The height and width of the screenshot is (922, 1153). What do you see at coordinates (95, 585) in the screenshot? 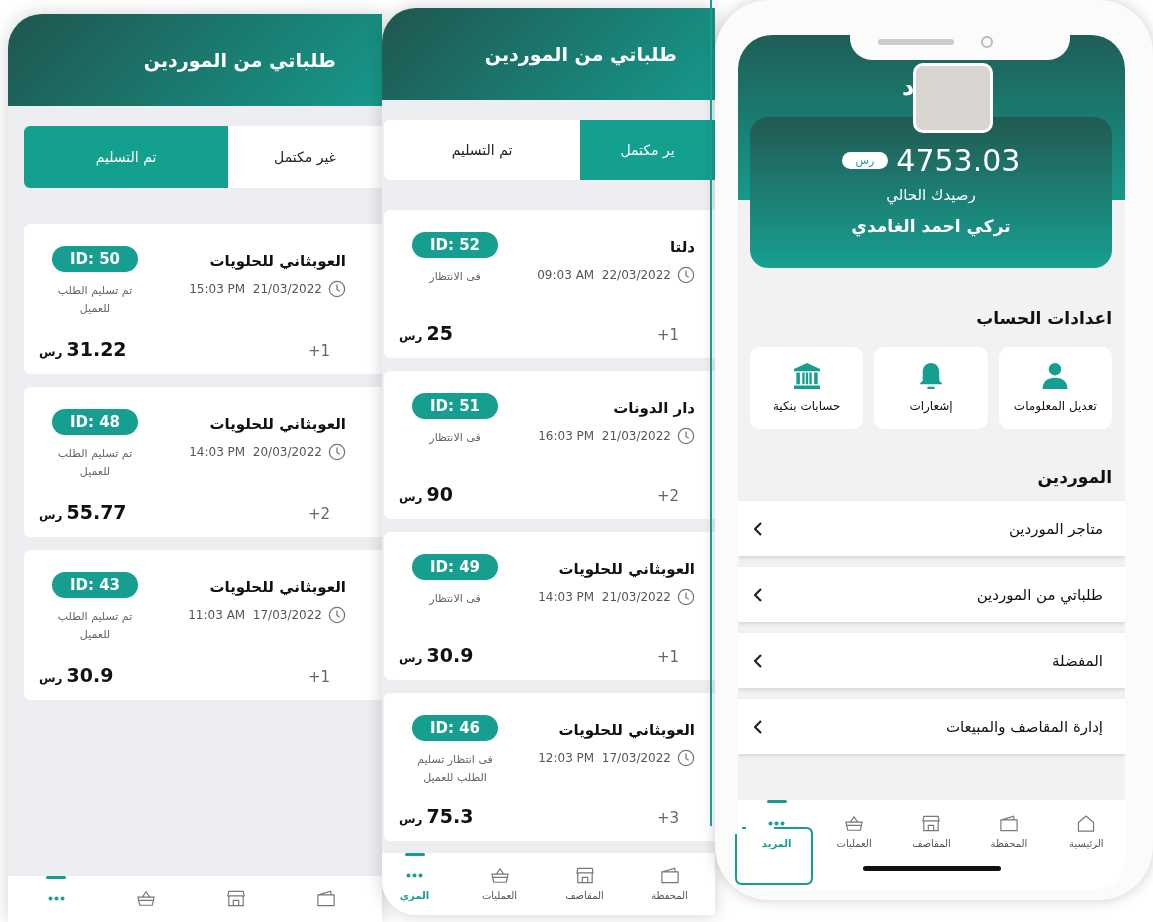
I see `order-id-badge: ID: 43` at bounding box center [95, 585].